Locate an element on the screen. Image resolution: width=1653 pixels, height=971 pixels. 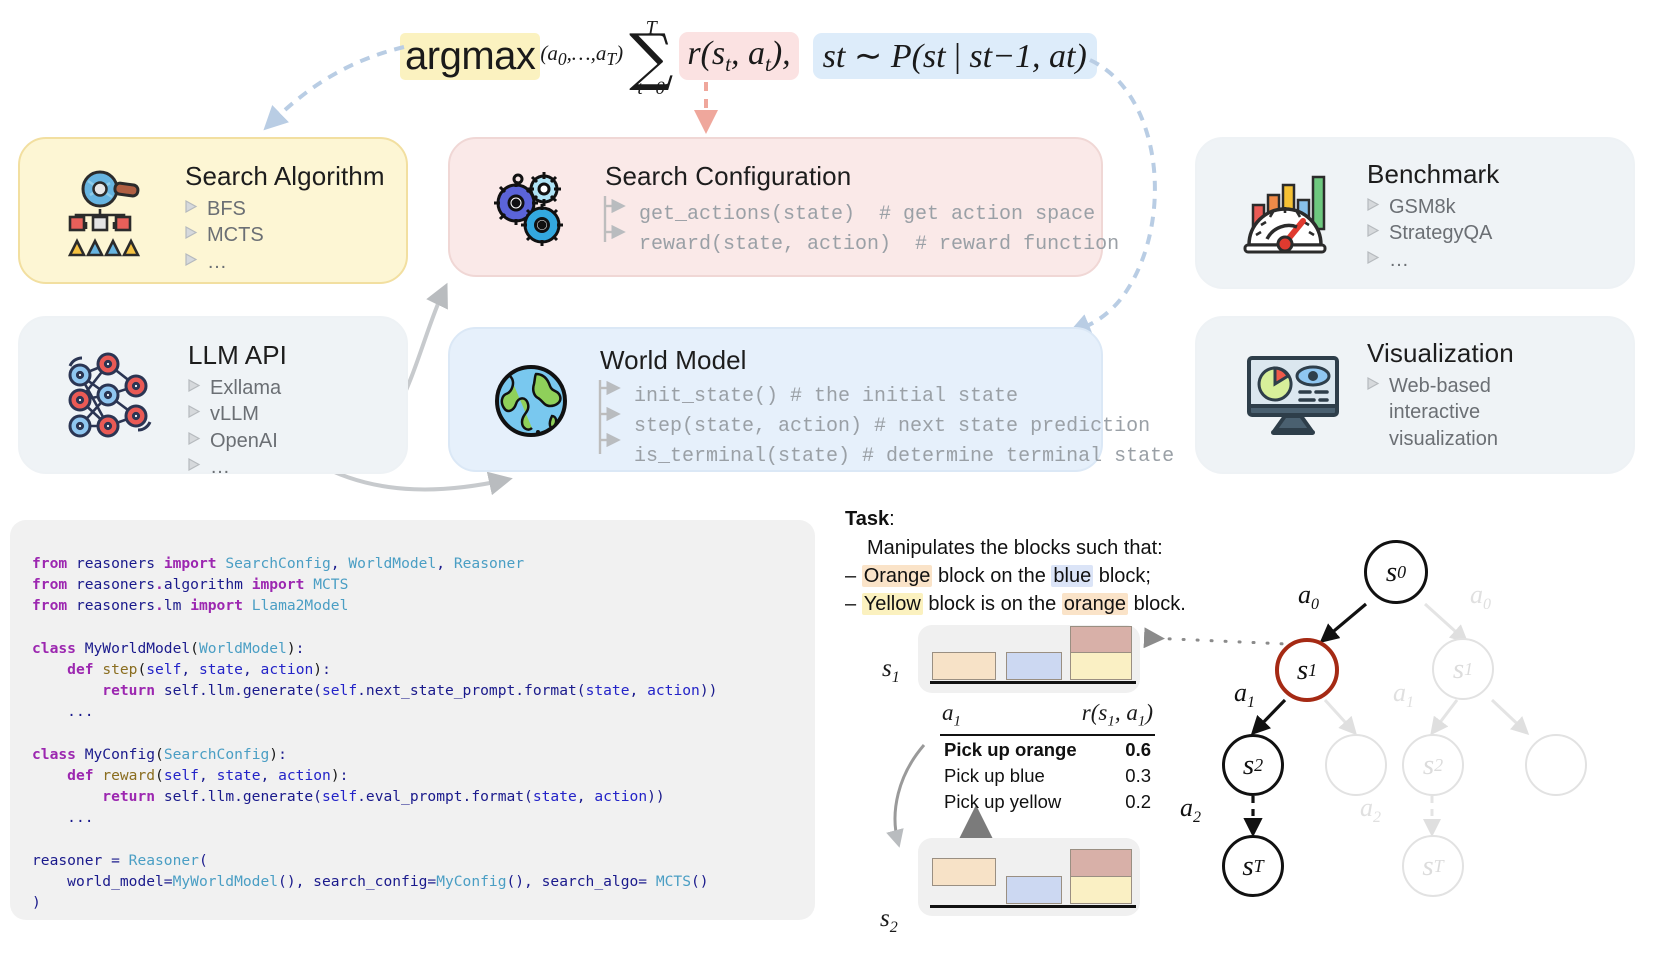
blocks-scene-s2 is located at coordinates (1029, 877).